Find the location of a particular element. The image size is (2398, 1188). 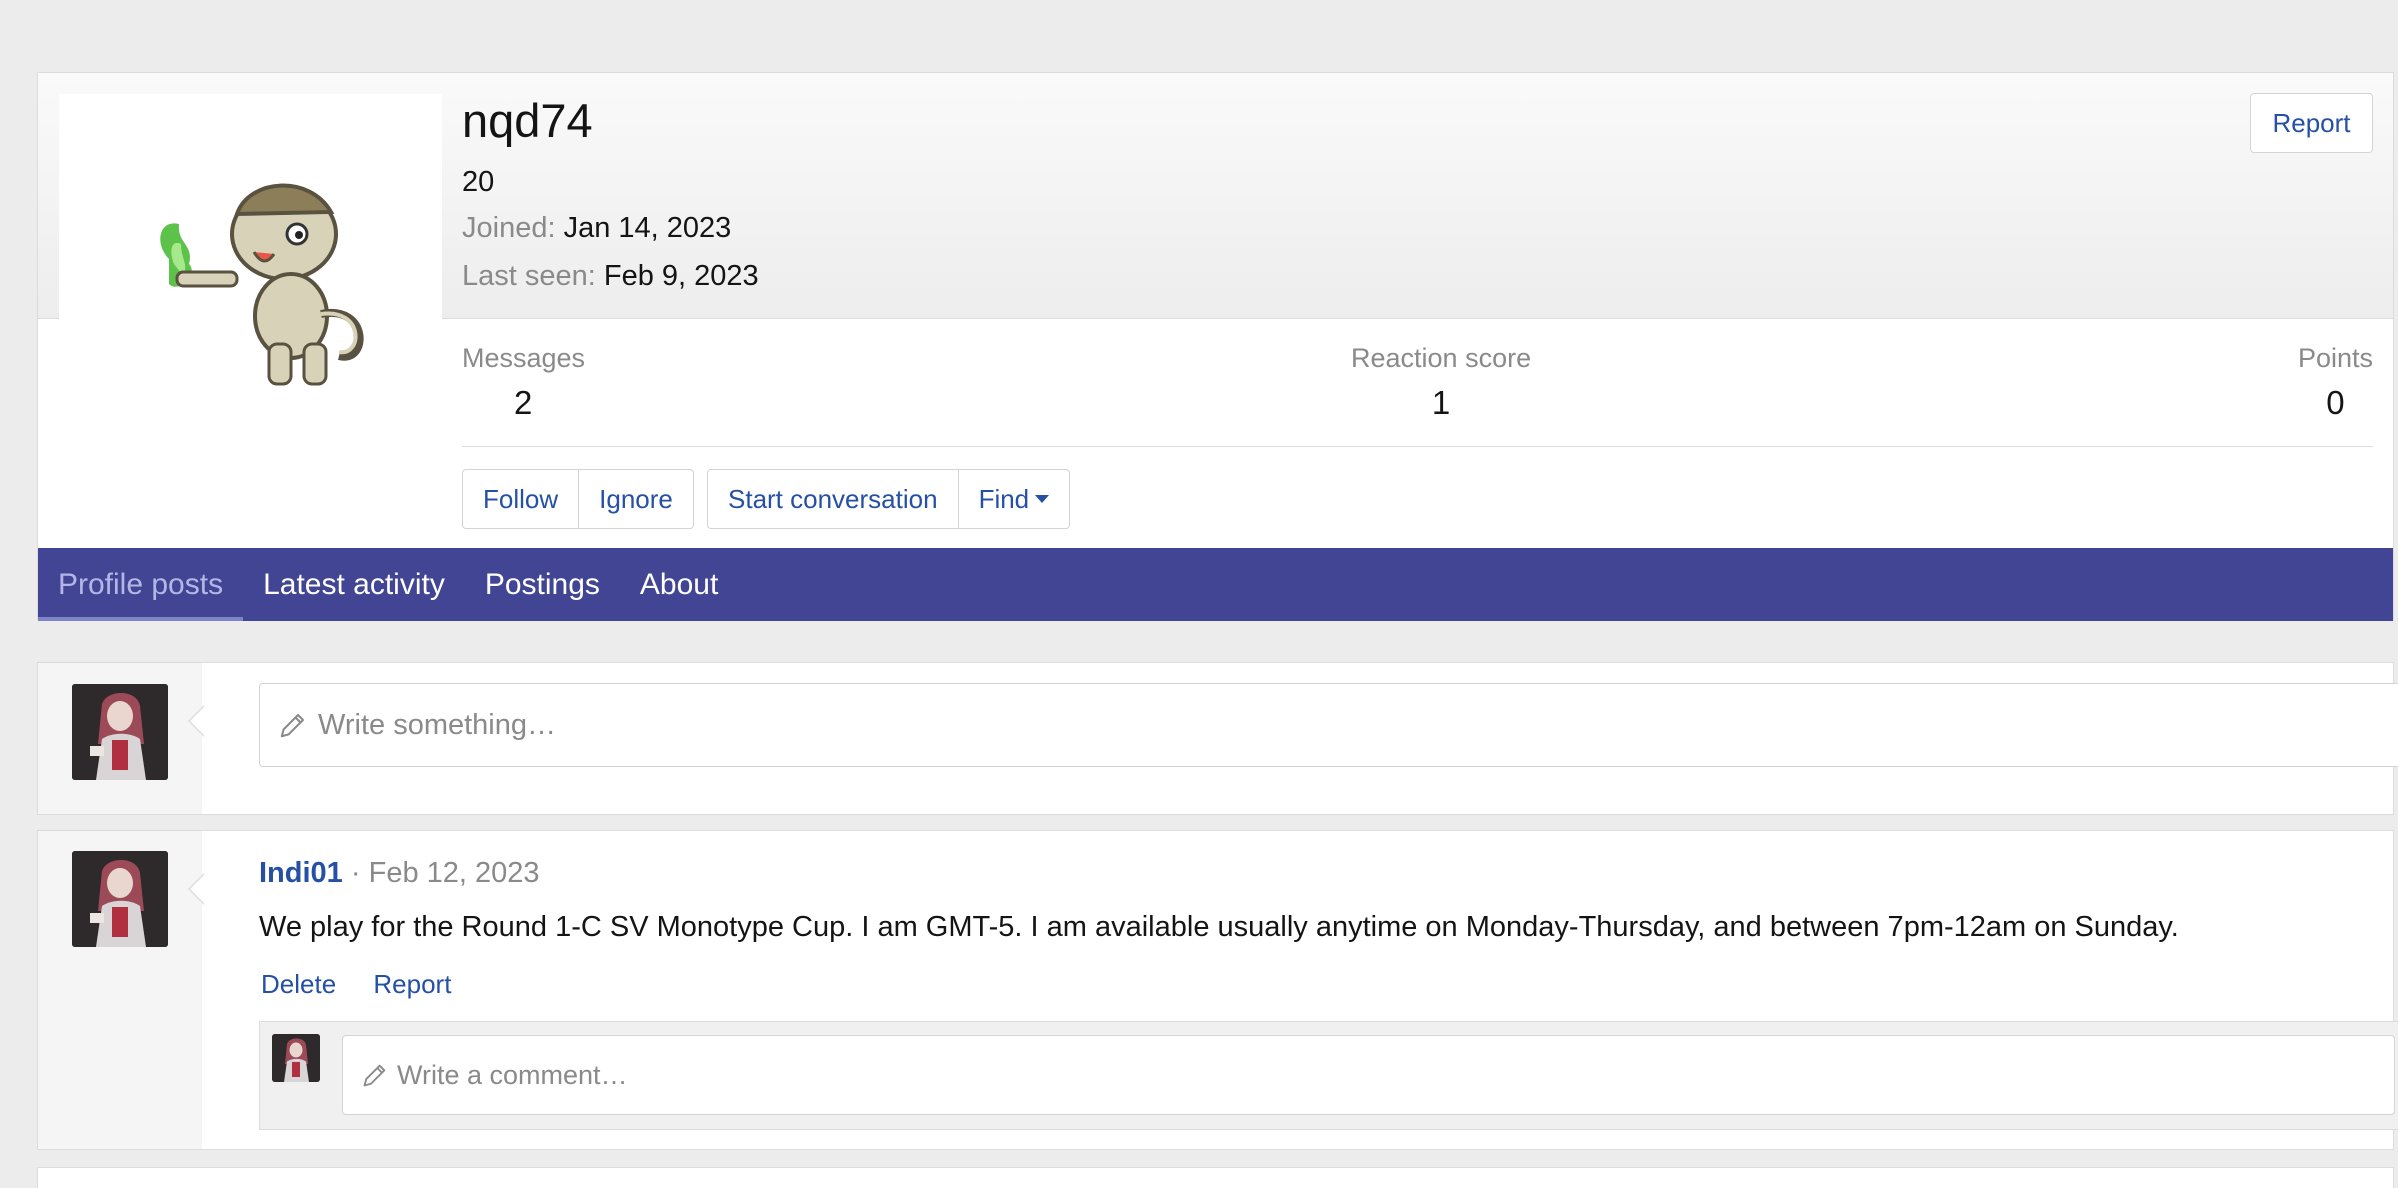

tab-postings: Postings is located at coordinates (542, 584).